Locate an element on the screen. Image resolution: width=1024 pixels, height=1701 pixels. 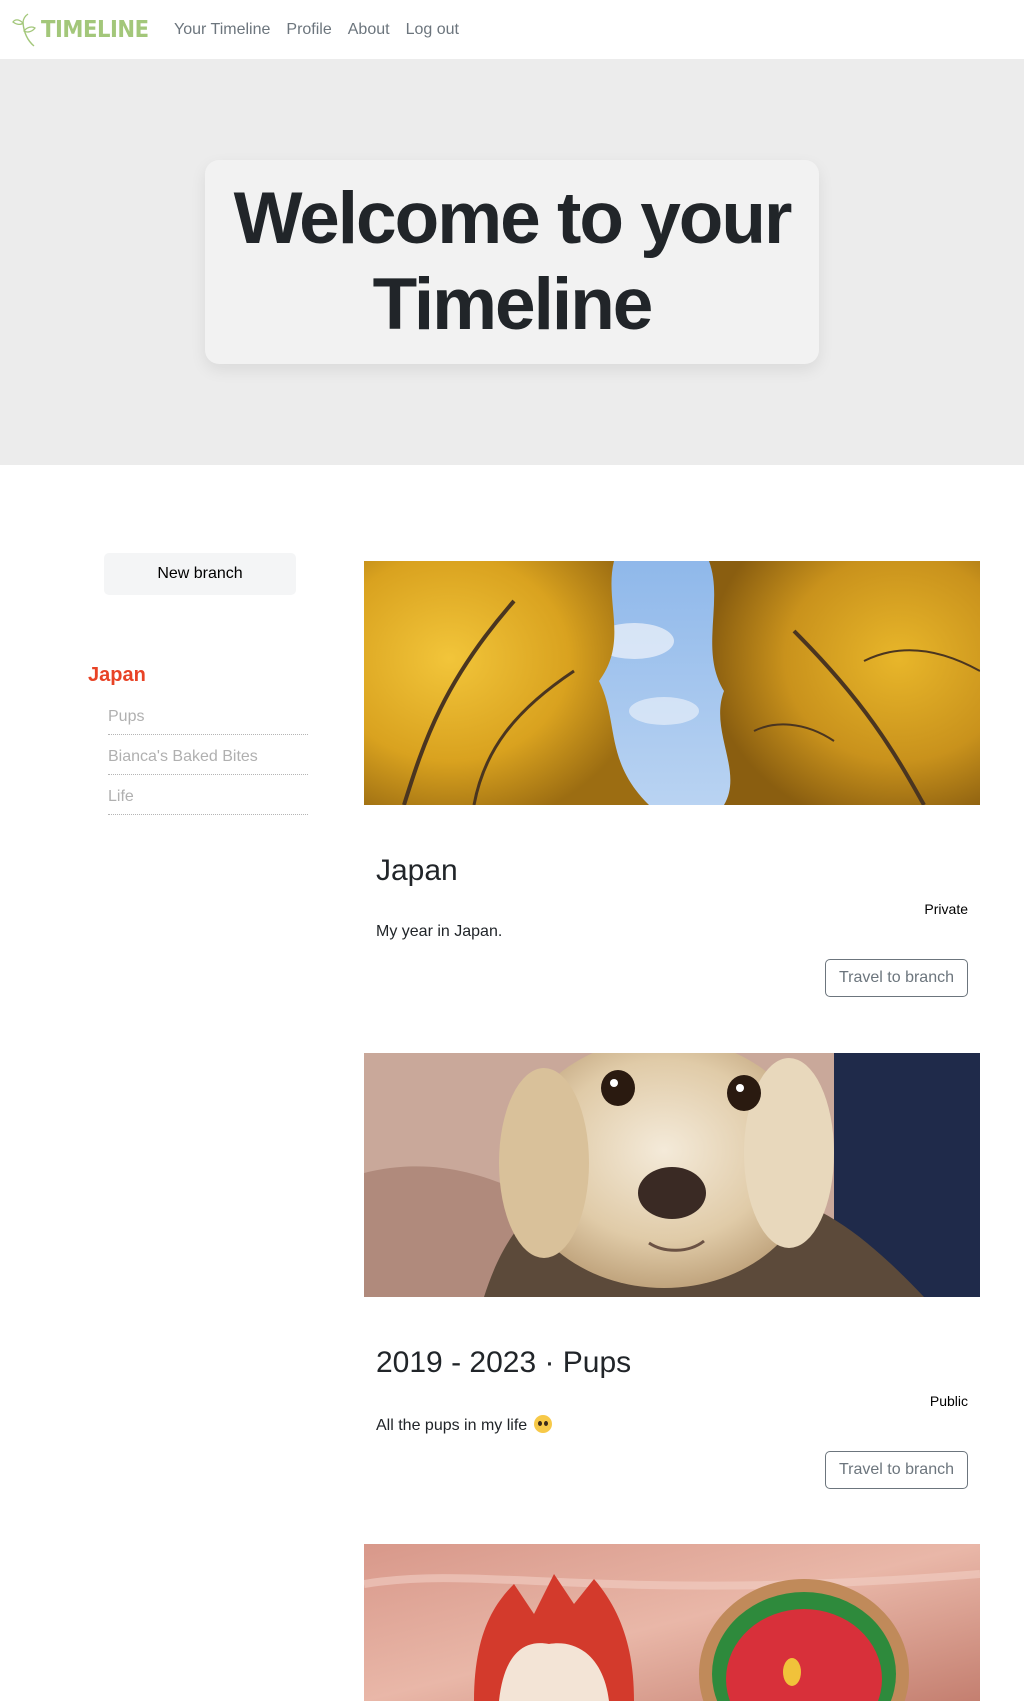
card-description: All the pups in my life is located at coordinates (464, 1425).